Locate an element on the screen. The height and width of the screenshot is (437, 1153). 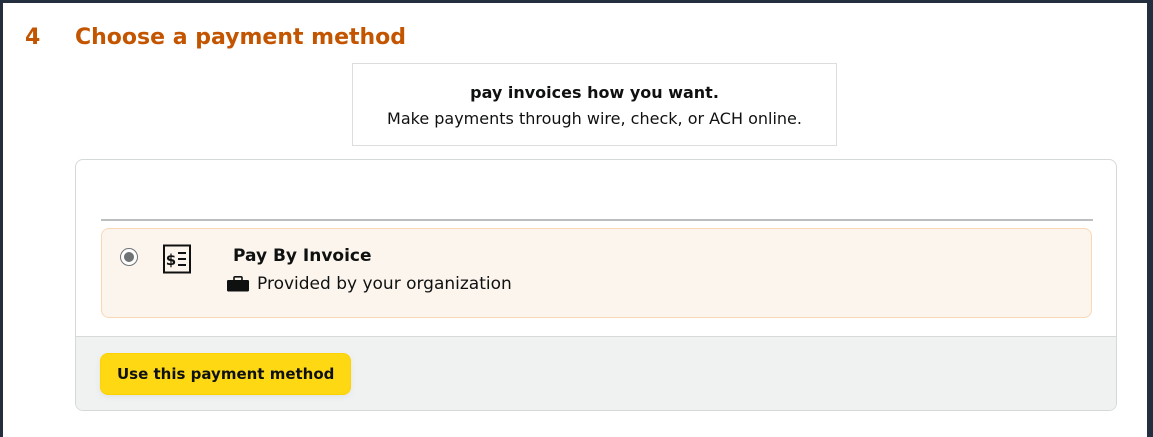
radio-selected-dot is located at coordinates (129, 257).